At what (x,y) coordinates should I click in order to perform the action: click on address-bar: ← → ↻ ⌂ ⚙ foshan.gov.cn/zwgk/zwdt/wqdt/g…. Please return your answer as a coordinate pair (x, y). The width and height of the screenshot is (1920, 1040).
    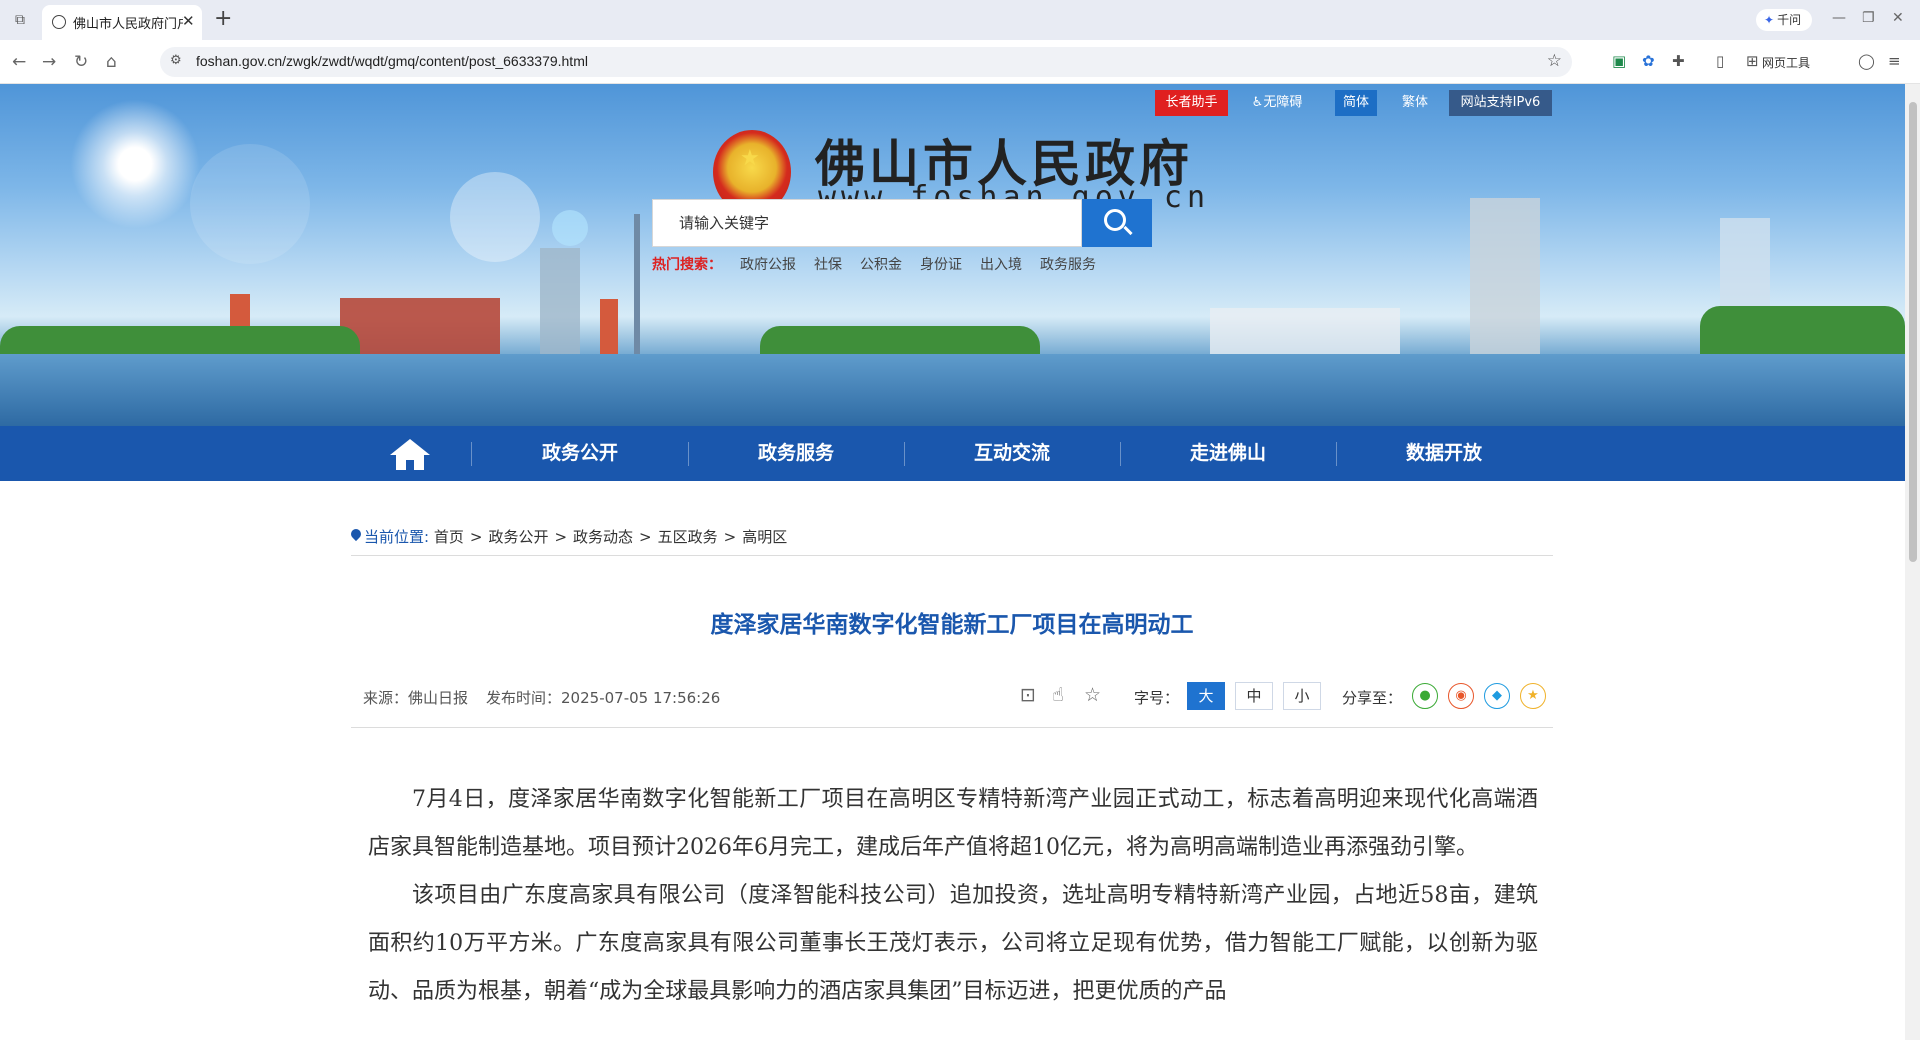
    Looking at the image, I should click on (960, 62).